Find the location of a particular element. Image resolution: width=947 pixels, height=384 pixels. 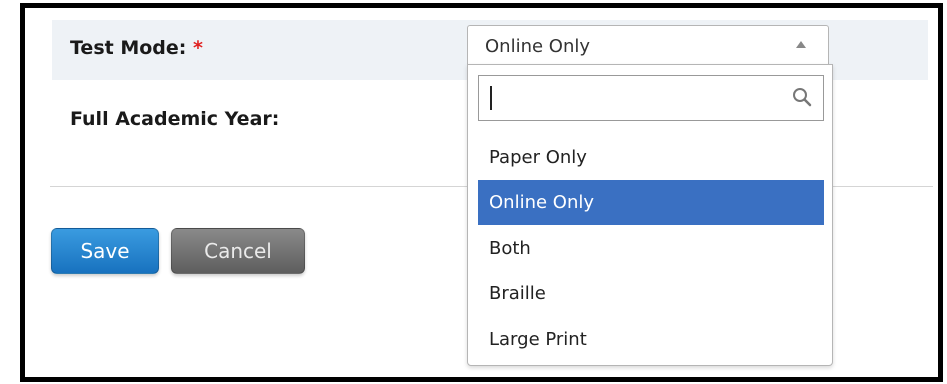

section-divider-right is located at coordinates (883, 186).